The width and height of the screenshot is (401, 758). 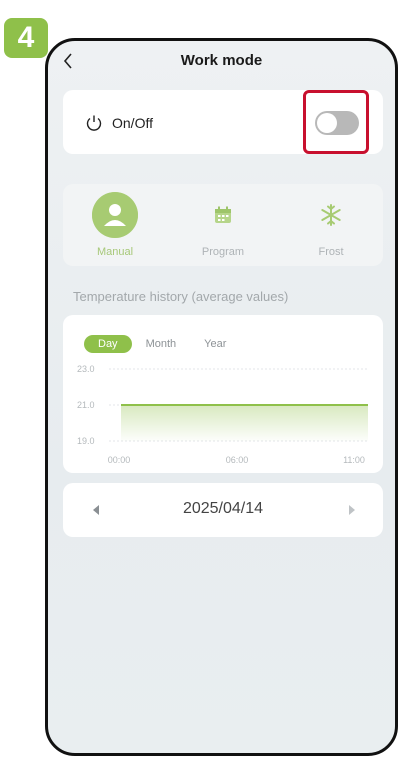 I want to click on series-area, so click(x=244, y=423).